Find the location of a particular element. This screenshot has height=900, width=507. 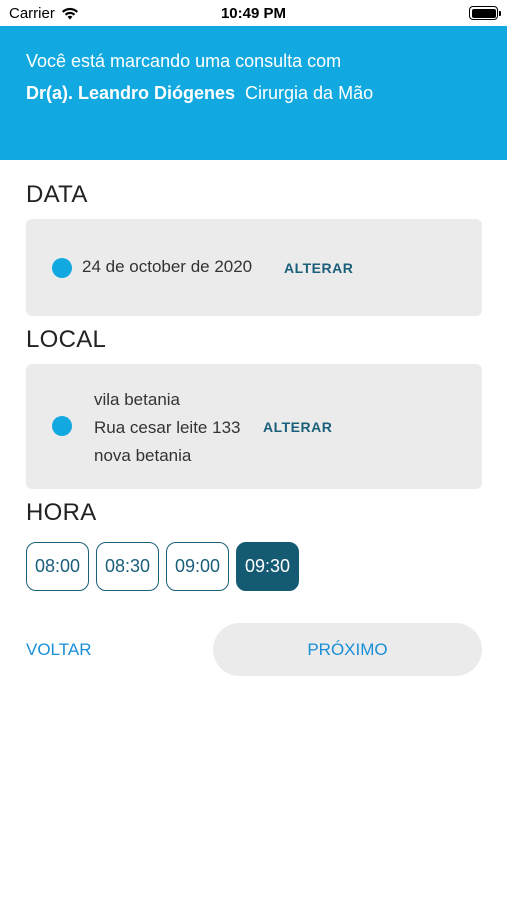

location-section-title: LOCAL is located at coordinates (66, 339).